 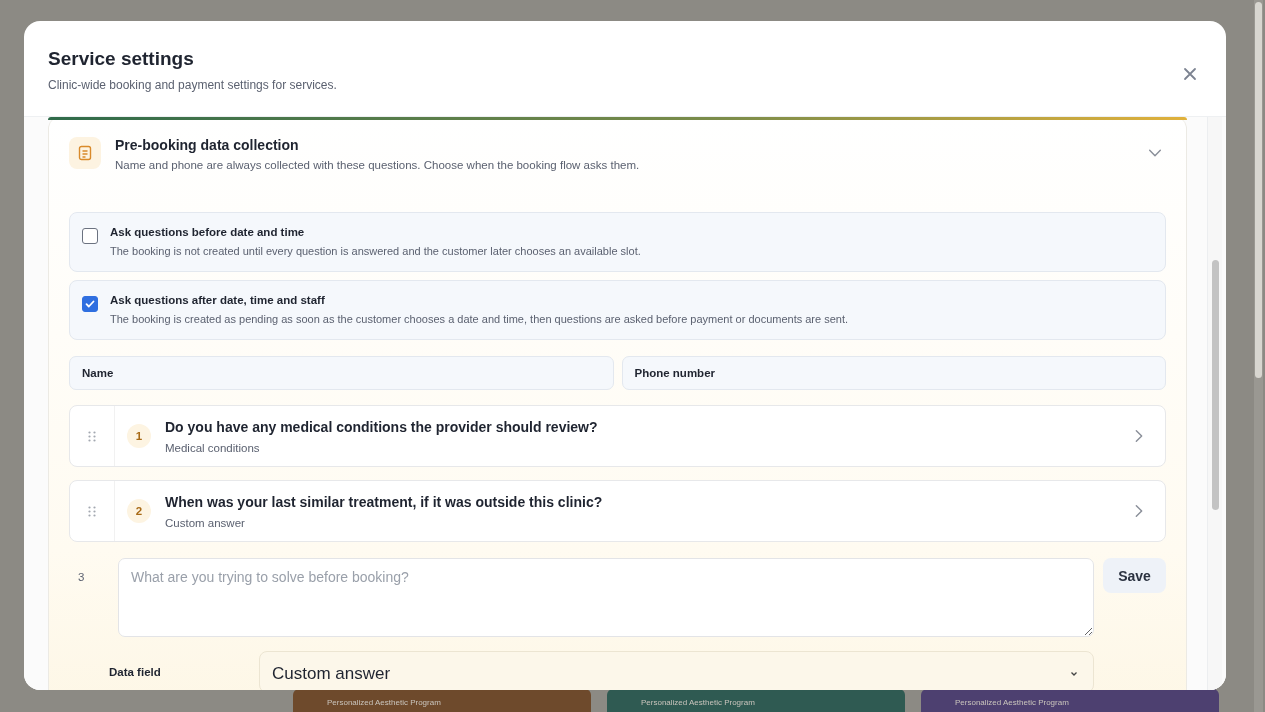 What do you see at coordinates (208, 232) in the screenshot?
I see `option-label: Ask questions before date and time` at bounding box center [208, 232].